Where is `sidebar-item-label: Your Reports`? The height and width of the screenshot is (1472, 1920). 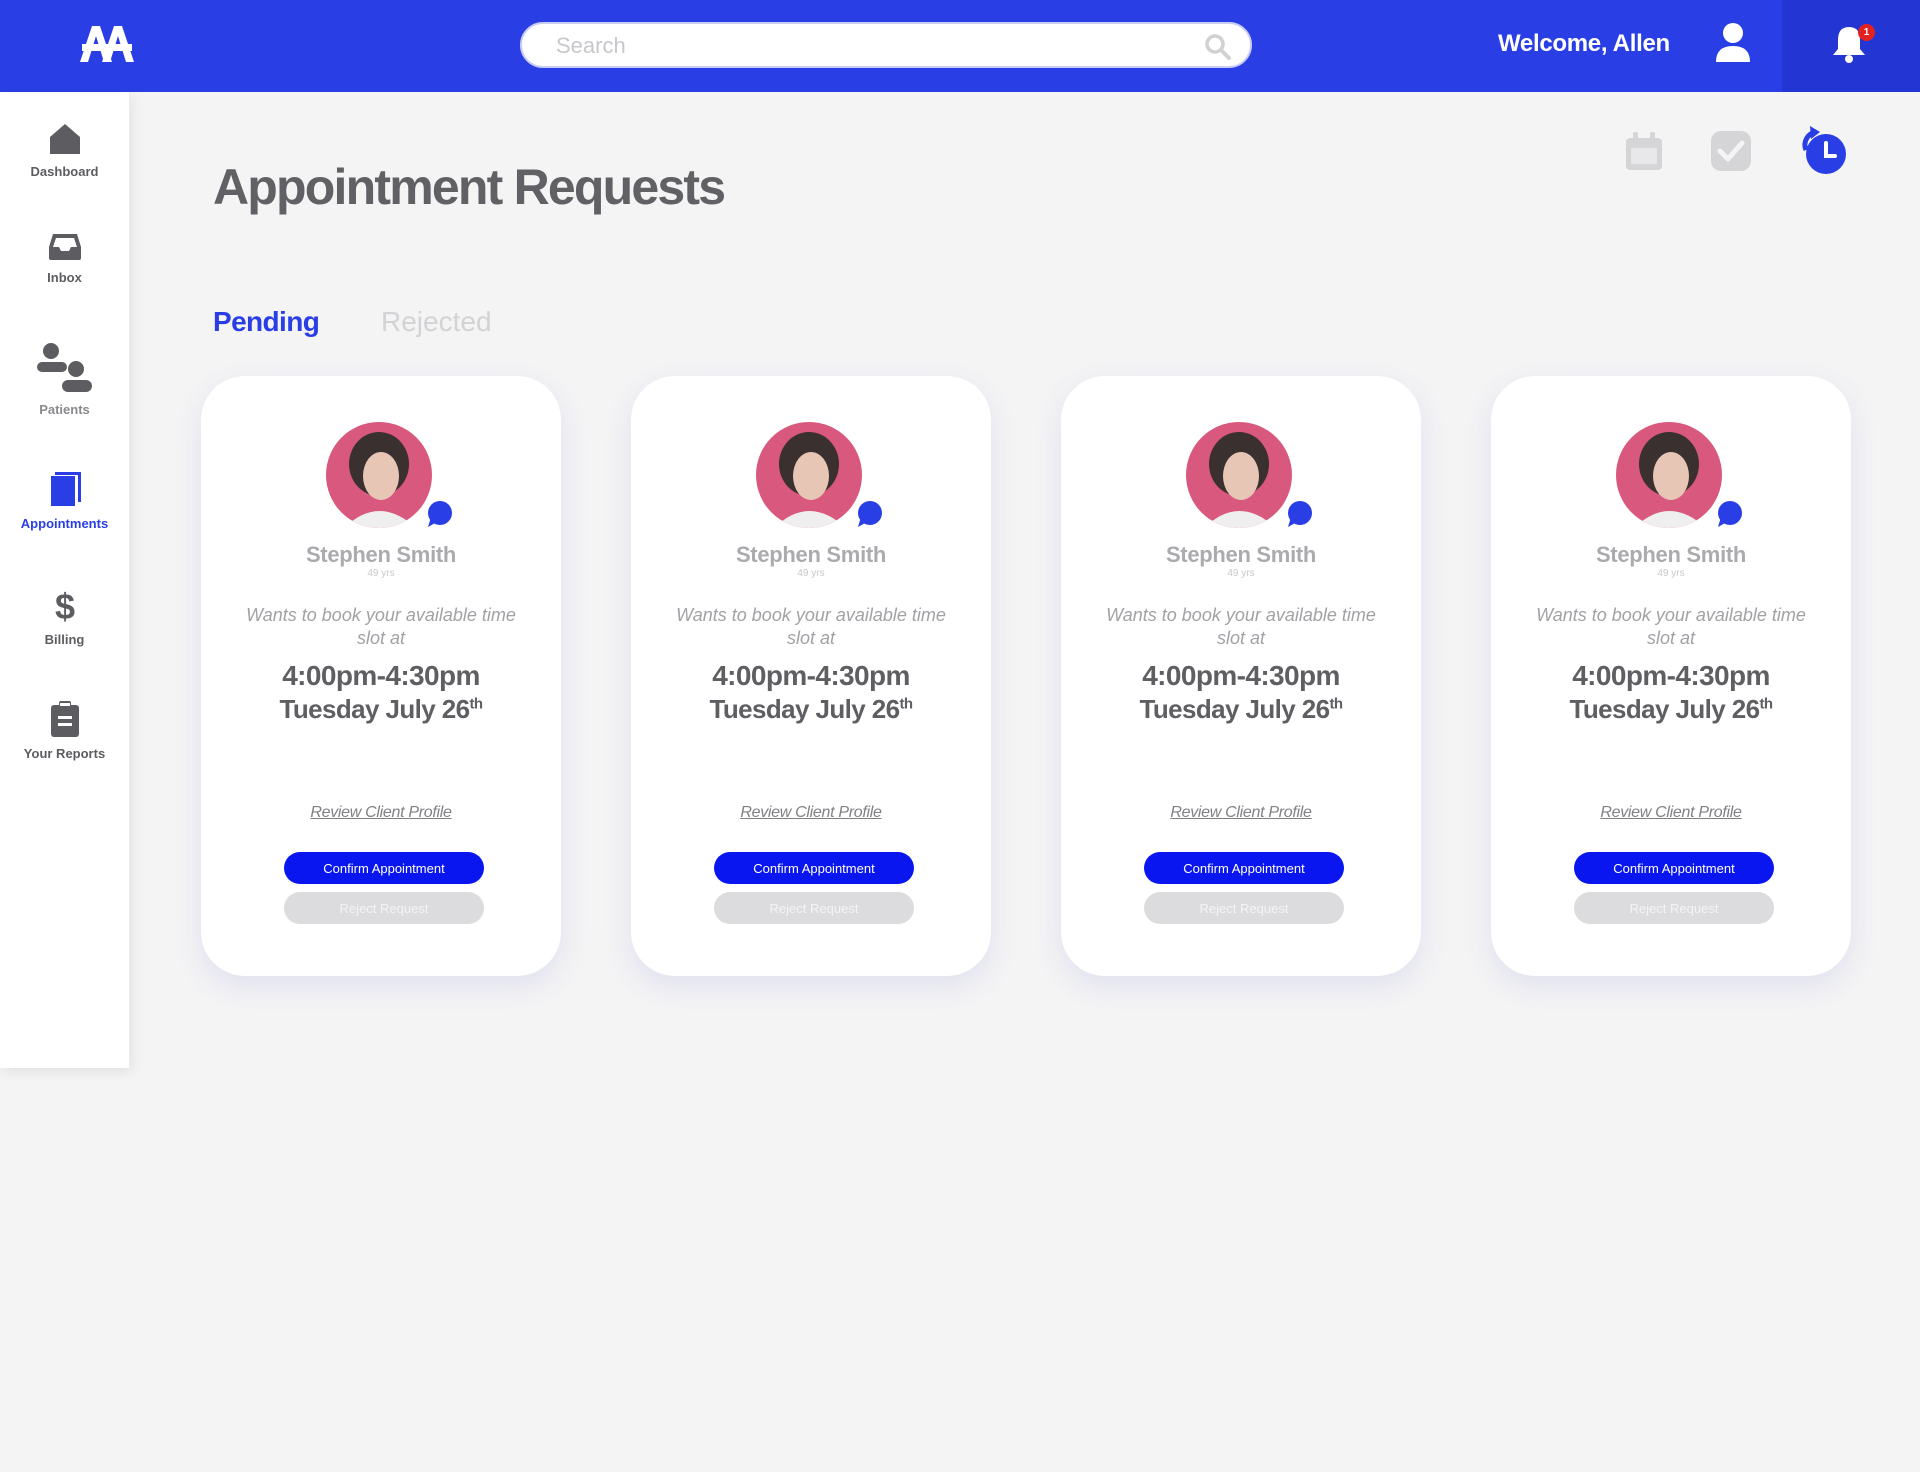
sidebar-item-label: Your Reports is located at coordinates (64, 753).